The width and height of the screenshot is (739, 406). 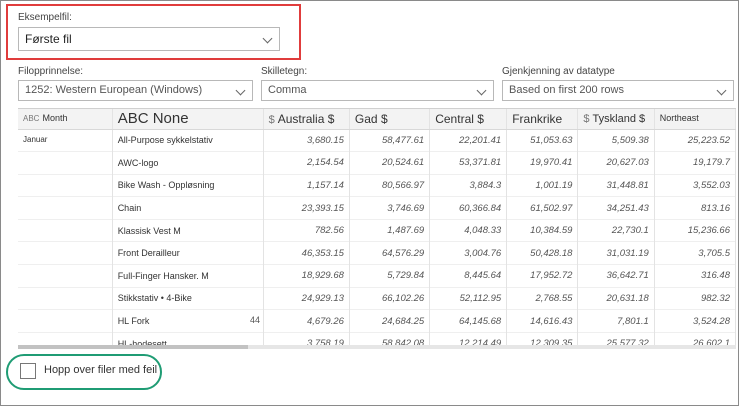 I want to click on delimiter-dropdown: Comma, so click(x=377, y=90).